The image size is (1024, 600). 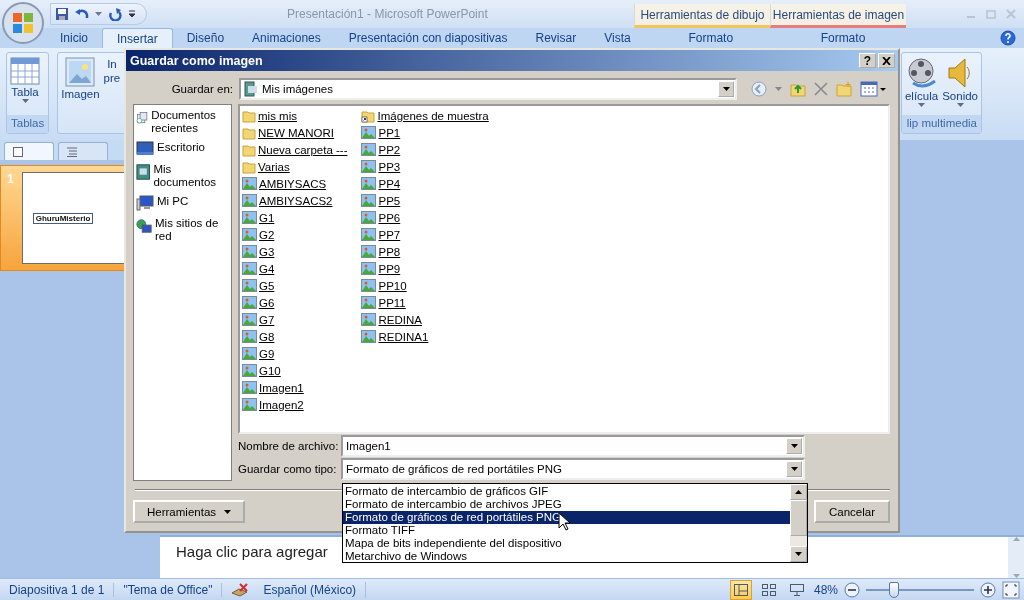 I want to click on ribbon-tab: Animaciones, so click(x=286, y=38).